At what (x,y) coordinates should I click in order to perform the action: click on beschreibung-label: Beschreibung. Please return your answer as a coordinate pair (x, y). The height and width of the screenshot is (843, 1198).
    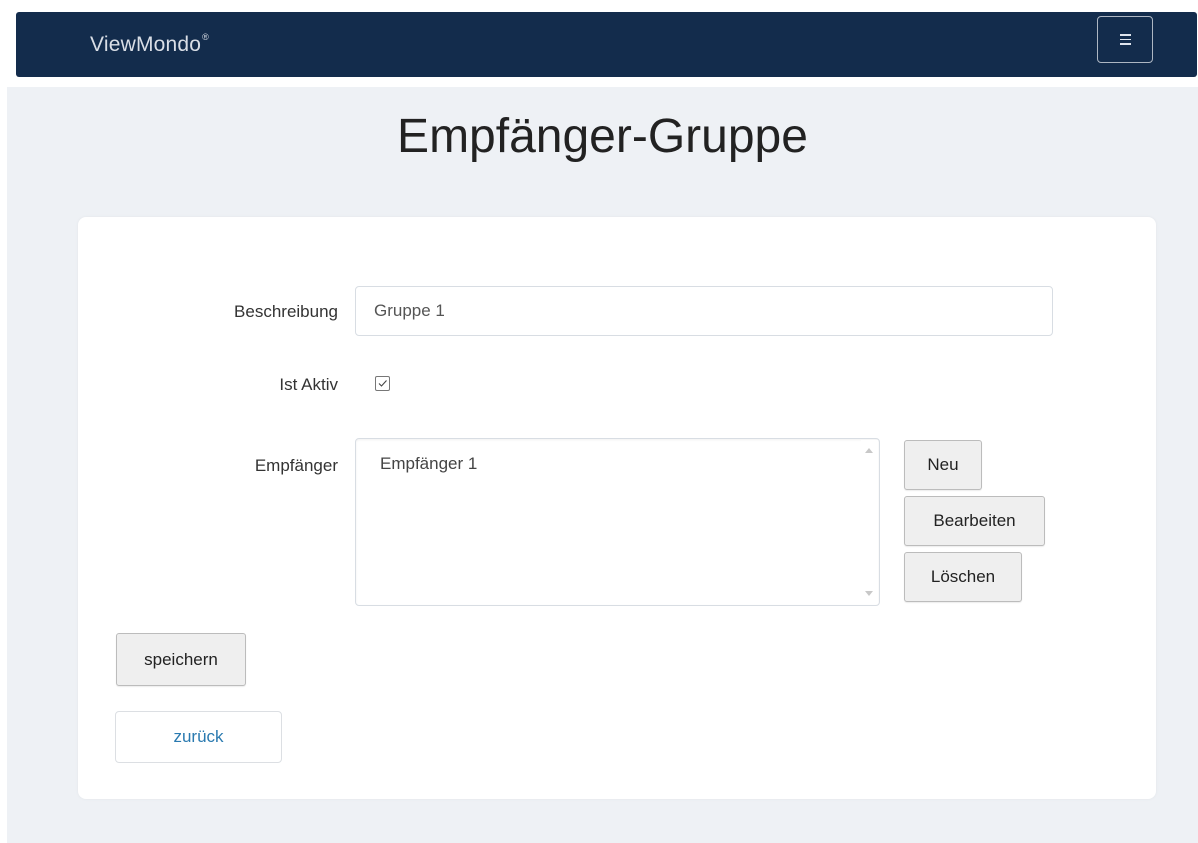
    Looking at the image, I should click on (286, 311).